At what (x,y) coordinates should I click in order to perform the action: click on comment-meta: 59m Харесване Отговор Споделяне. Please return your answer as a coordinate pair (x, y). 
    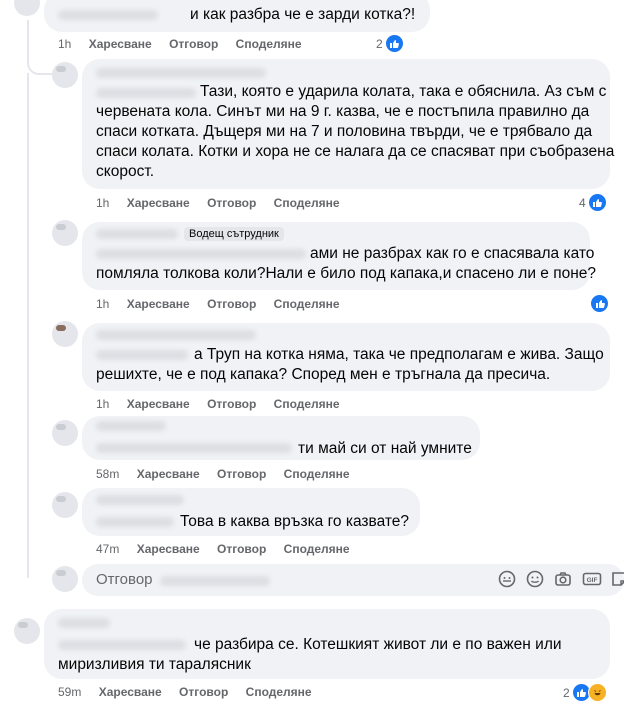
    Looking at the image, I should click on (185, 692).